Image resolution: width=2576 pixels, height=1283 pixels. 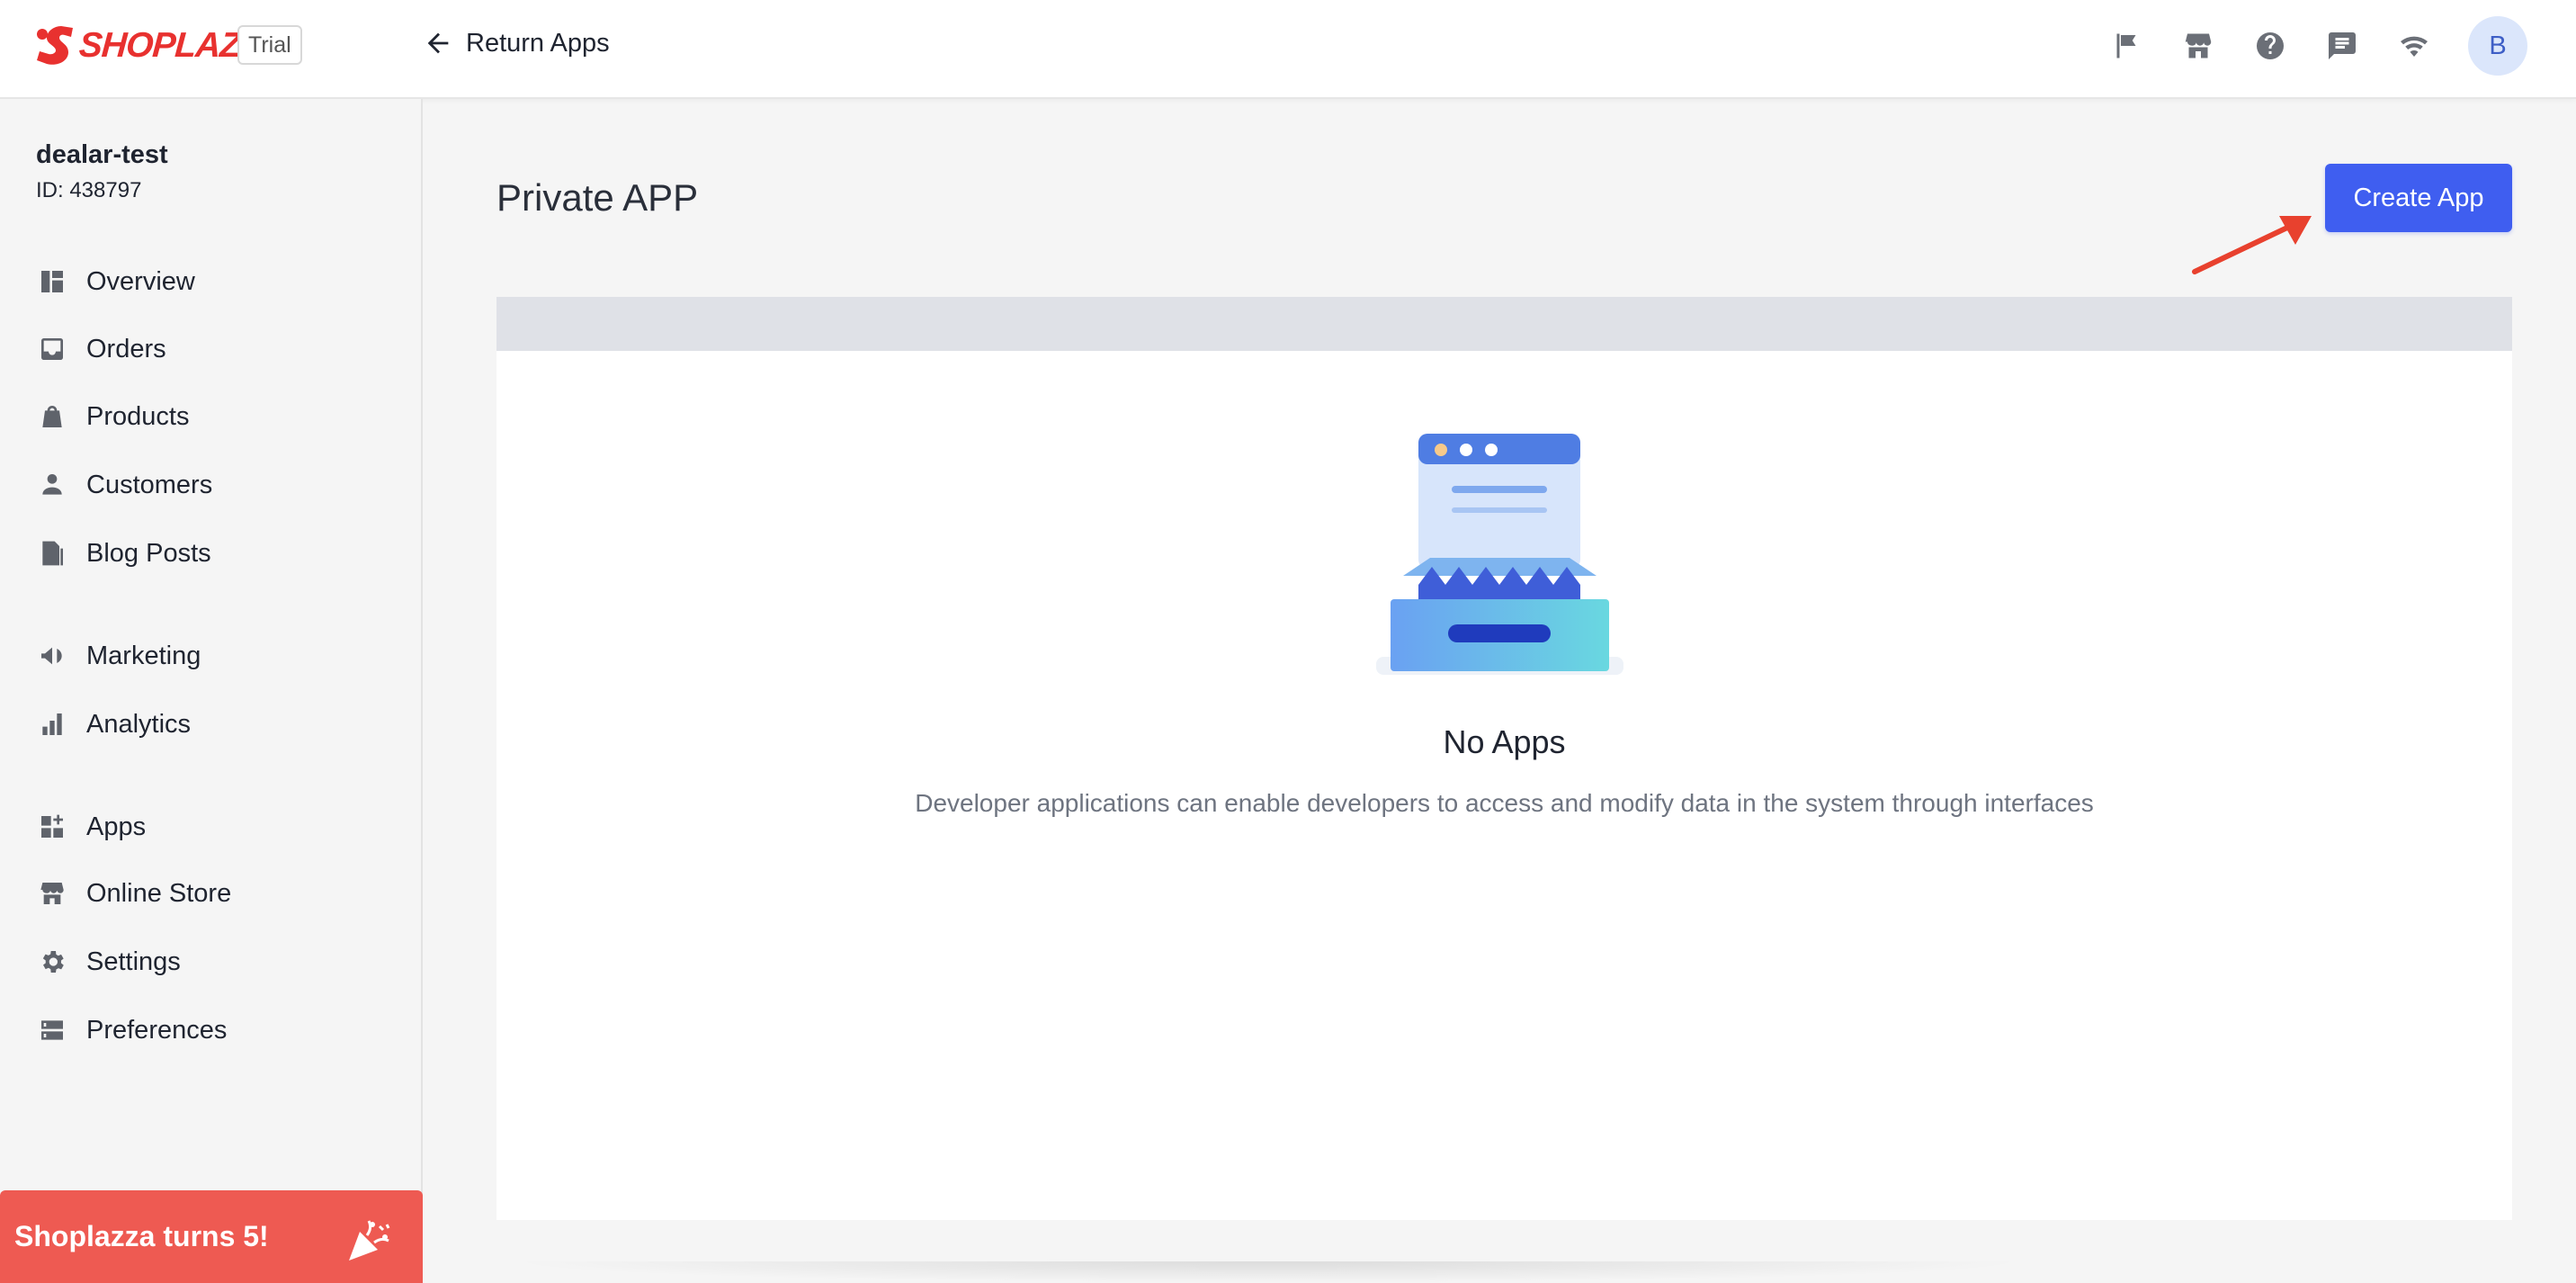 I want to click on server-icon, so click(x=52, y=1030).